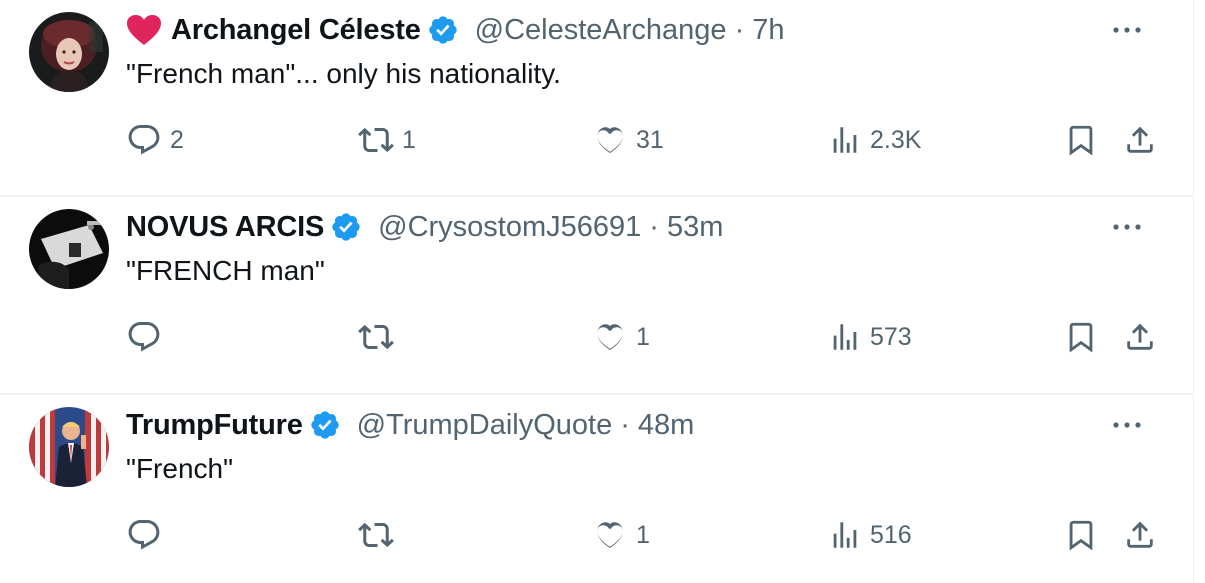 This screenshot has width=1205, height=583. What do you see at coordinates (891, 336) in the screenshot?
I see `views-count: 573` at bounding box center [891, 336].